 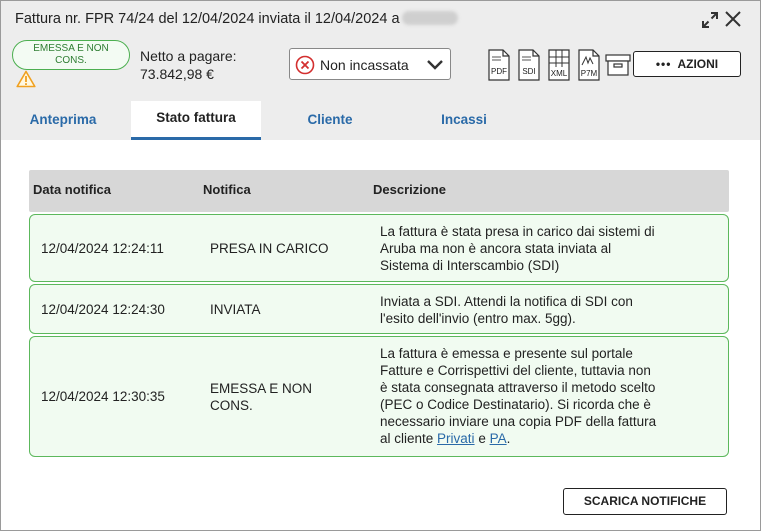 What do you see at coordinates (496, 248) in the screenshot?
I see `desc-line: Aruba ma non è ancora stata inviata al` at bounding box center [496, 248].